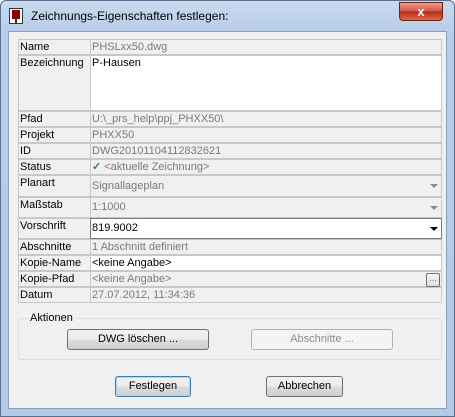  I want to click on kopie-pfad-value: <keine Angabe>, so click(132, 279).